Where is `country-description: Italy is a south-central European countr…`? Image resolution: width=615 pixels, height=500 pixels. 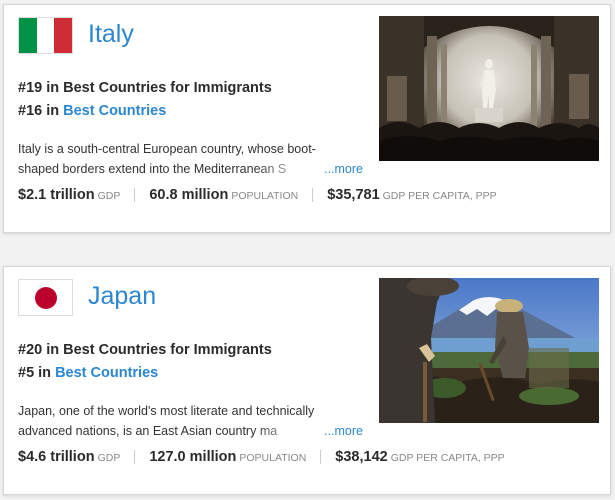 country-description: Italy is a south-central European countr… is located at coordinates (190, 159).